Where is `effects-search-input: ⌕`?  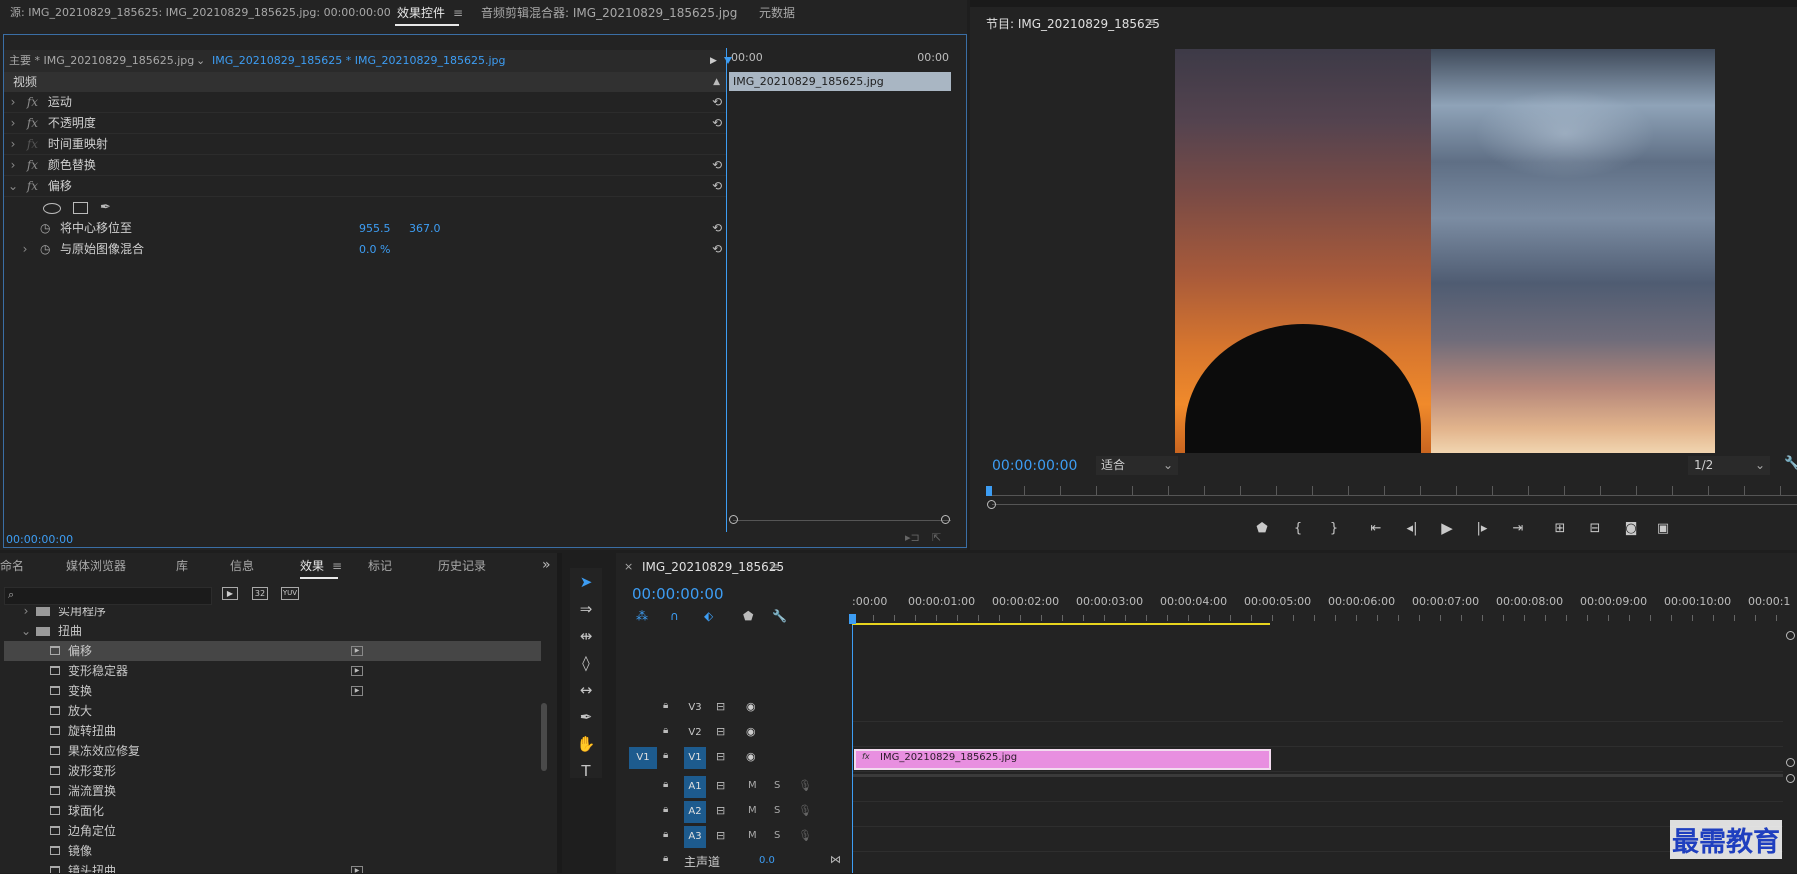 effects-search-input: ⌕ is located at coordinates (108, 596).